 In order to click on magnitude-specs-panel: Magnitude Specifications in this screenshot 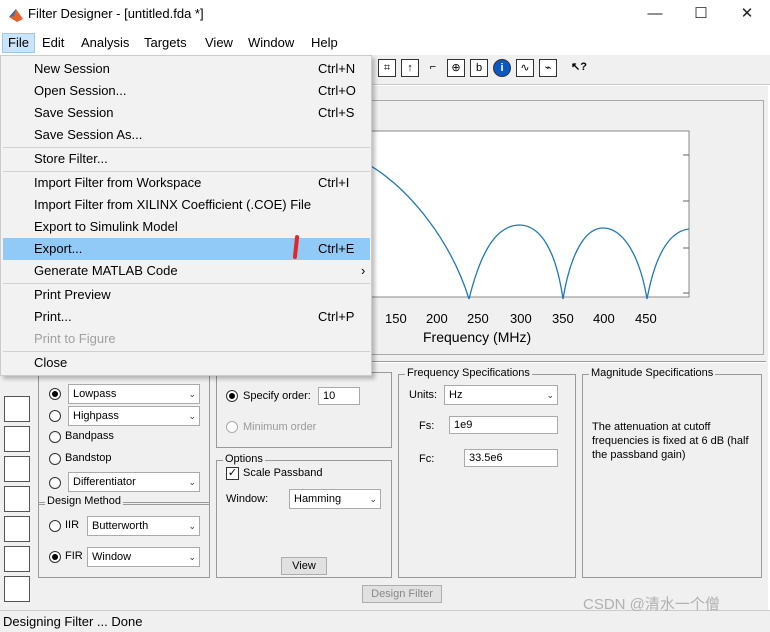, I will do `click(672, 472)`.